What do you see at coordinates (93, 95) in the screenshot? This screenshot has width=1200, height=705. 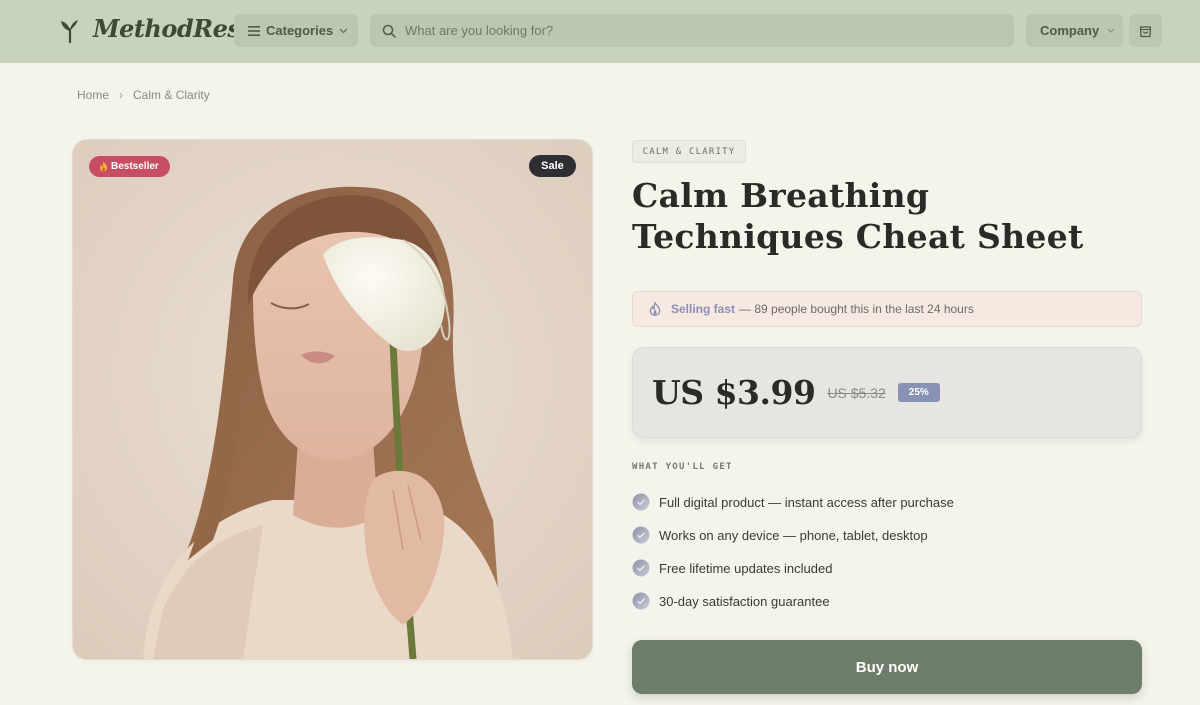 I see `breadcrumb-home: Home` at bounding box center [93, 95].